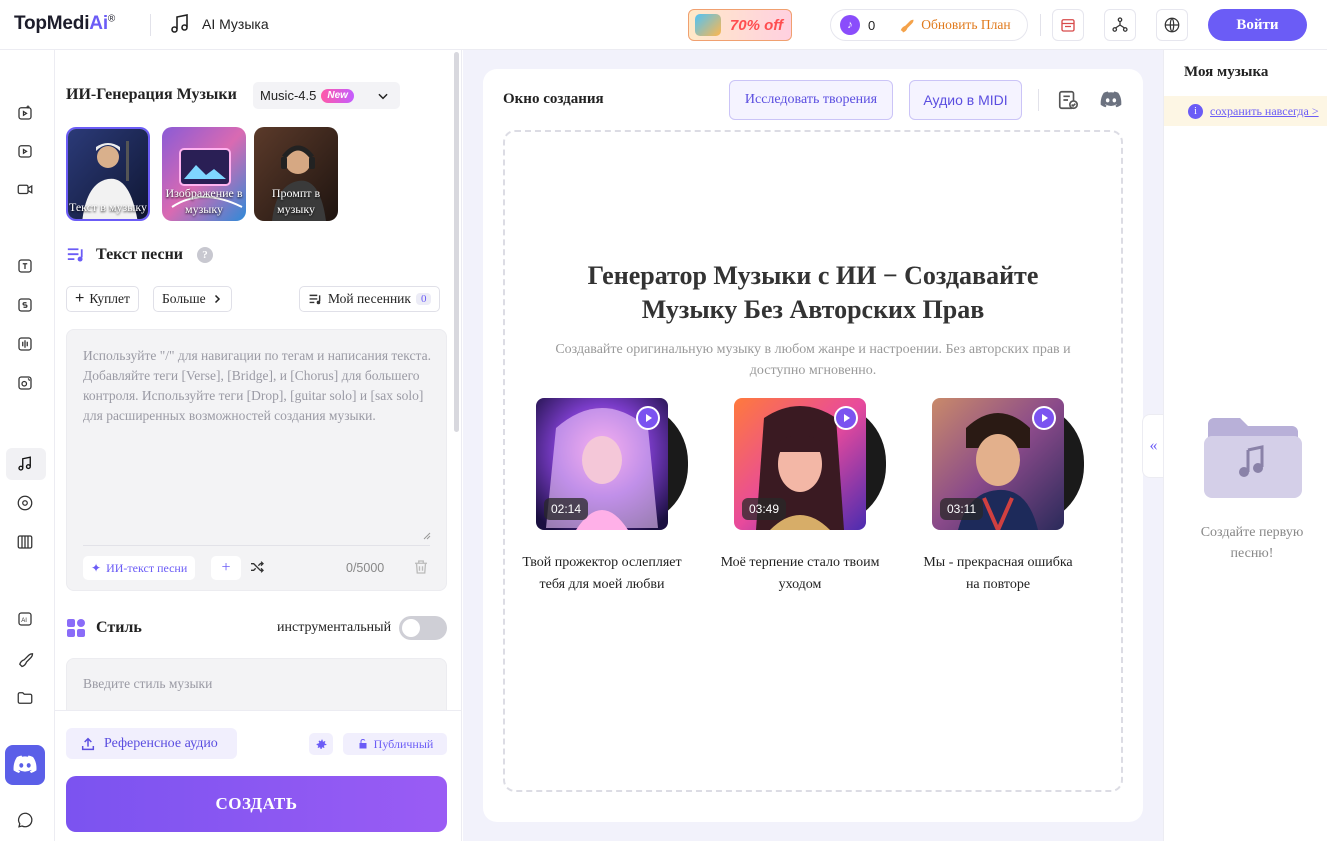 The width and height of the screenshot is (1327, 841). I want to click on promo-banner: 70% off, so click(740, 25).